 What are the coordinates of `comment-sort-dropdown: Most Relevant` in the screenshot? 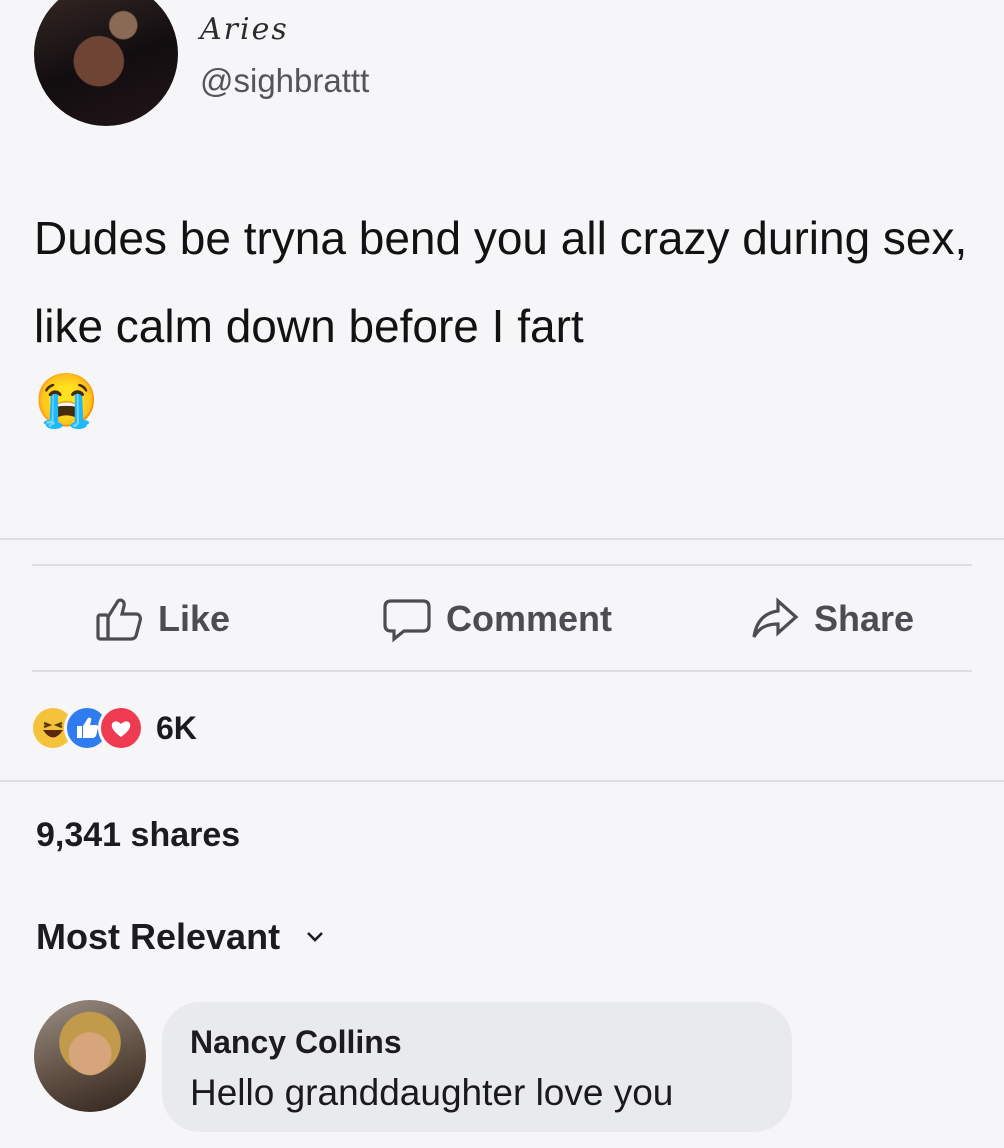 It's located at (180, 937).